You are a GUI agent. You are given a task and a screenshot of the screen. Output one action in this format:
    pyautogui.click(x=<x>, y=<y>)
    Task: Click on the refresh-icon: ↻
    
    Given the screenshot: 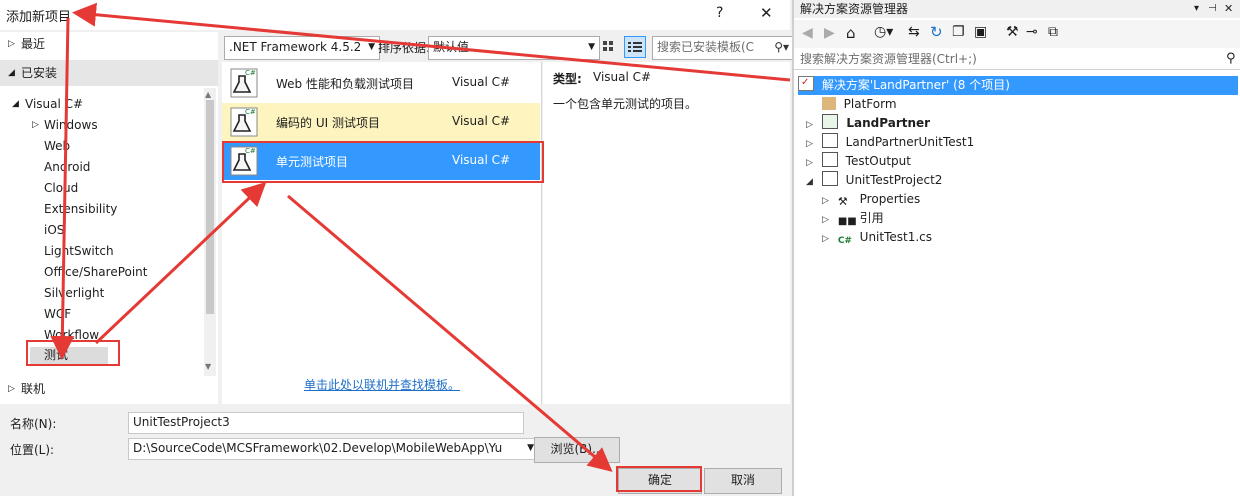 What is the action you would take?
    pyautogui.click(x=936, y=32)
    